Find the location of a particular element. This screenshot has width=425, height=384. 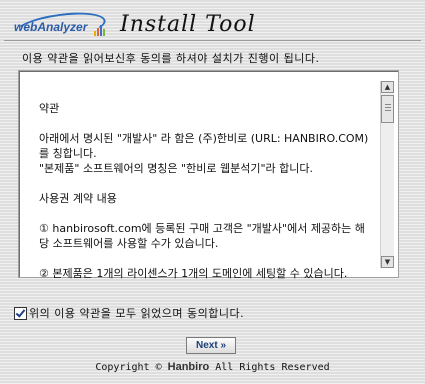

footer-copyright: Copyright © is located at coordinates (128, 367).